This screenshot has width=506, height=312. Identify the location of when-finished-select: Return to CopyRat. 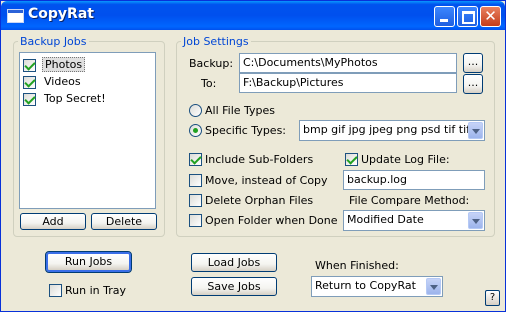
(377, 286).